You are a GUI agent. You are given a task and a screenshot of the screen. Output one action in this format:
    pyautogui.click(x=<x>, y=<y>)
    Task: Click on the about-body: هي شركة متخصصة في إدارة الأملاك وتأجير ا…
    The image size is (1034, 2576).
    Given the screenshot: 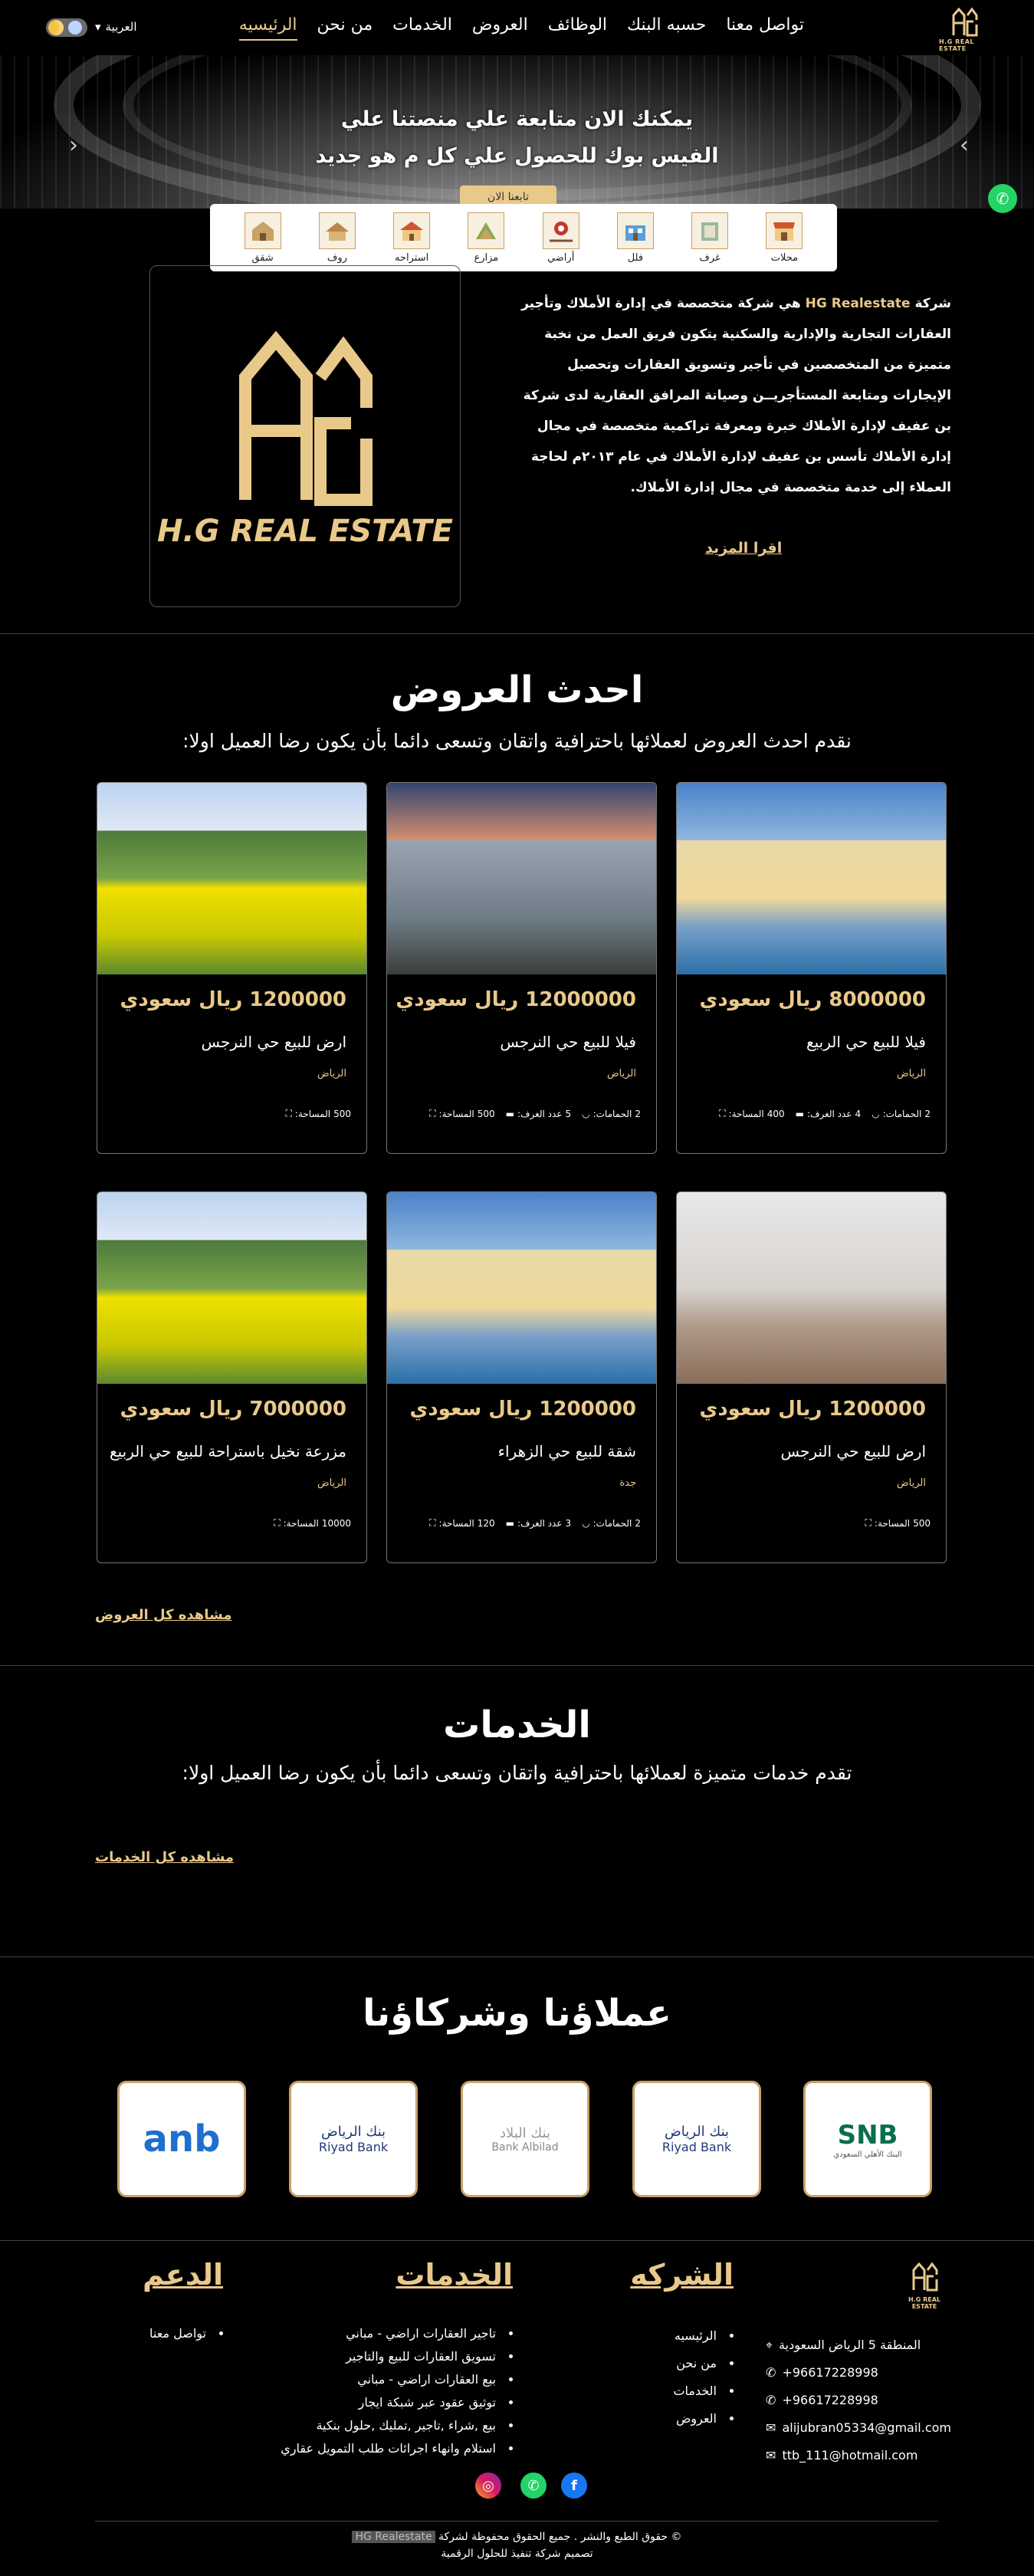 What is the action you would take?
    pyautogui.click(x=736, y=396)
    